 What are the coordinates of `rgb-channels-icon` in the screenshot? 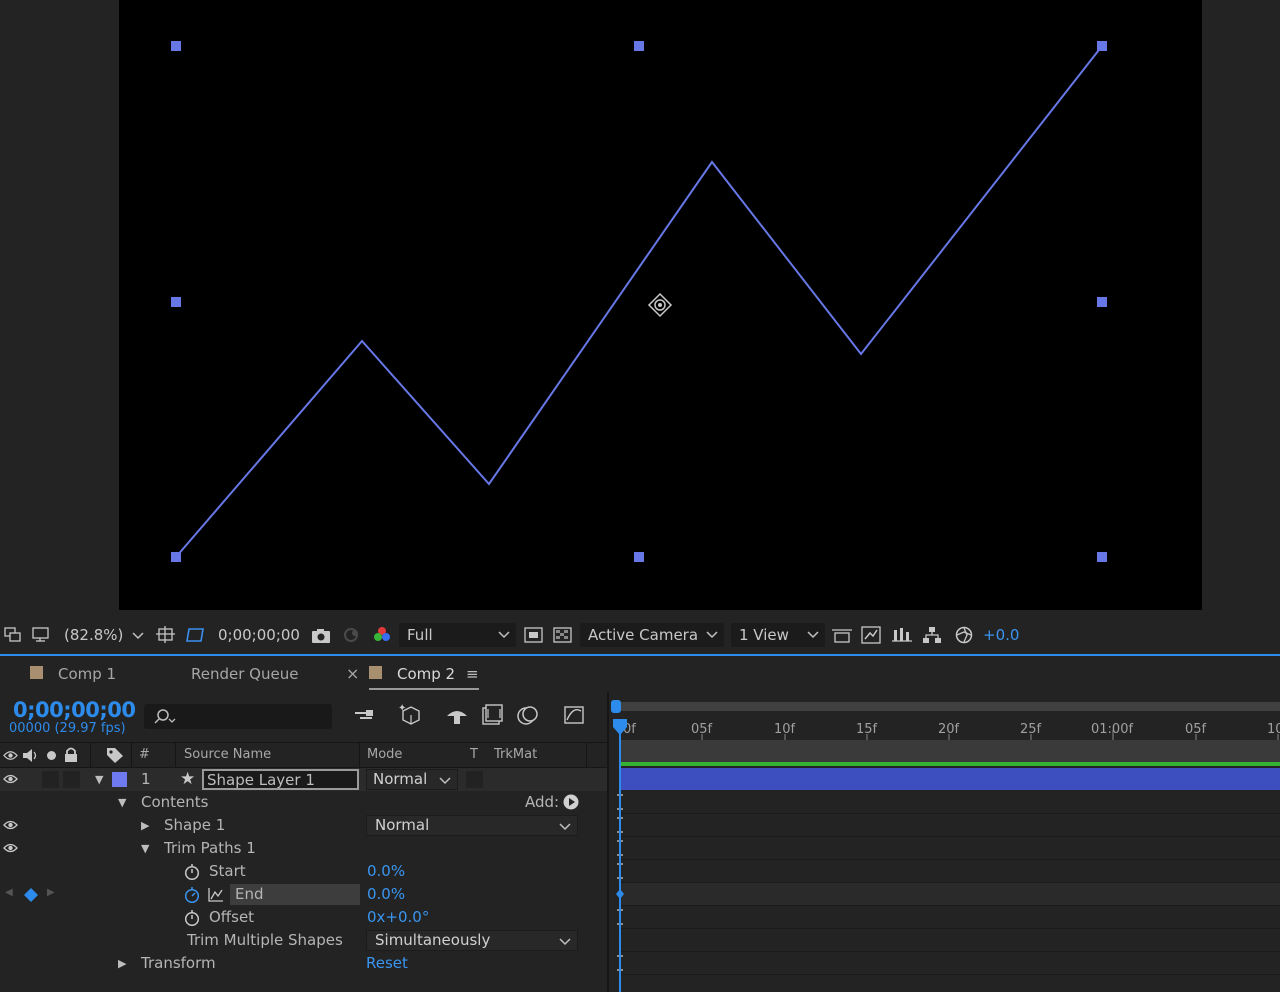 It's located at (382, 635).